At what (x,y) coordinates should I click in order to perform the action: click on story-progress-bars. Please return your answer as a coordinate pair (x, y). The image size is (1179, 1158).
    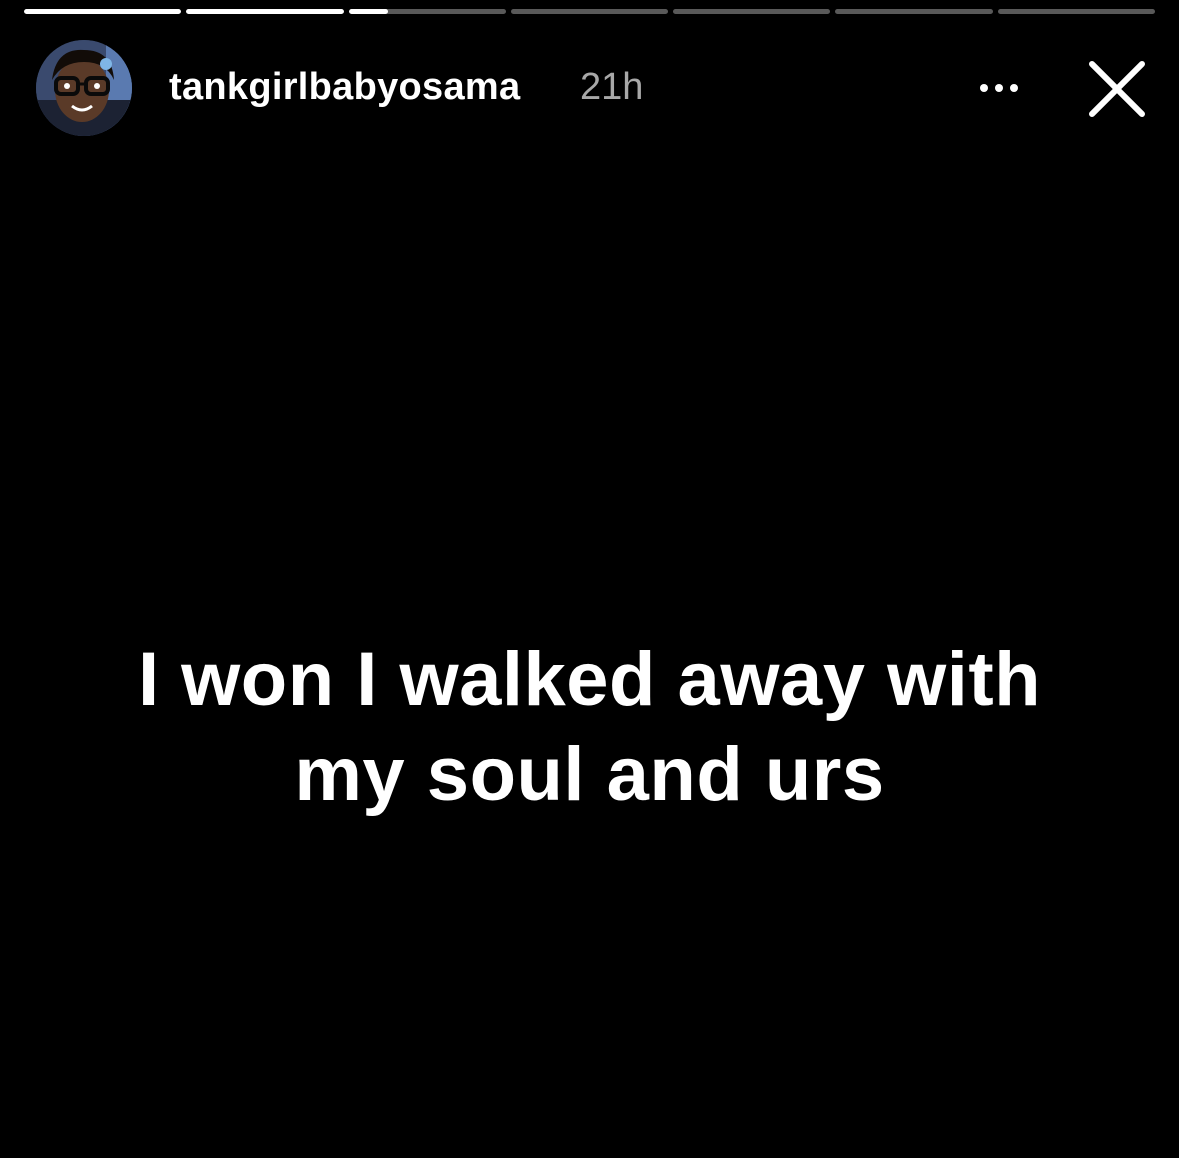
    Looking at the image, I should click on (589, 12).